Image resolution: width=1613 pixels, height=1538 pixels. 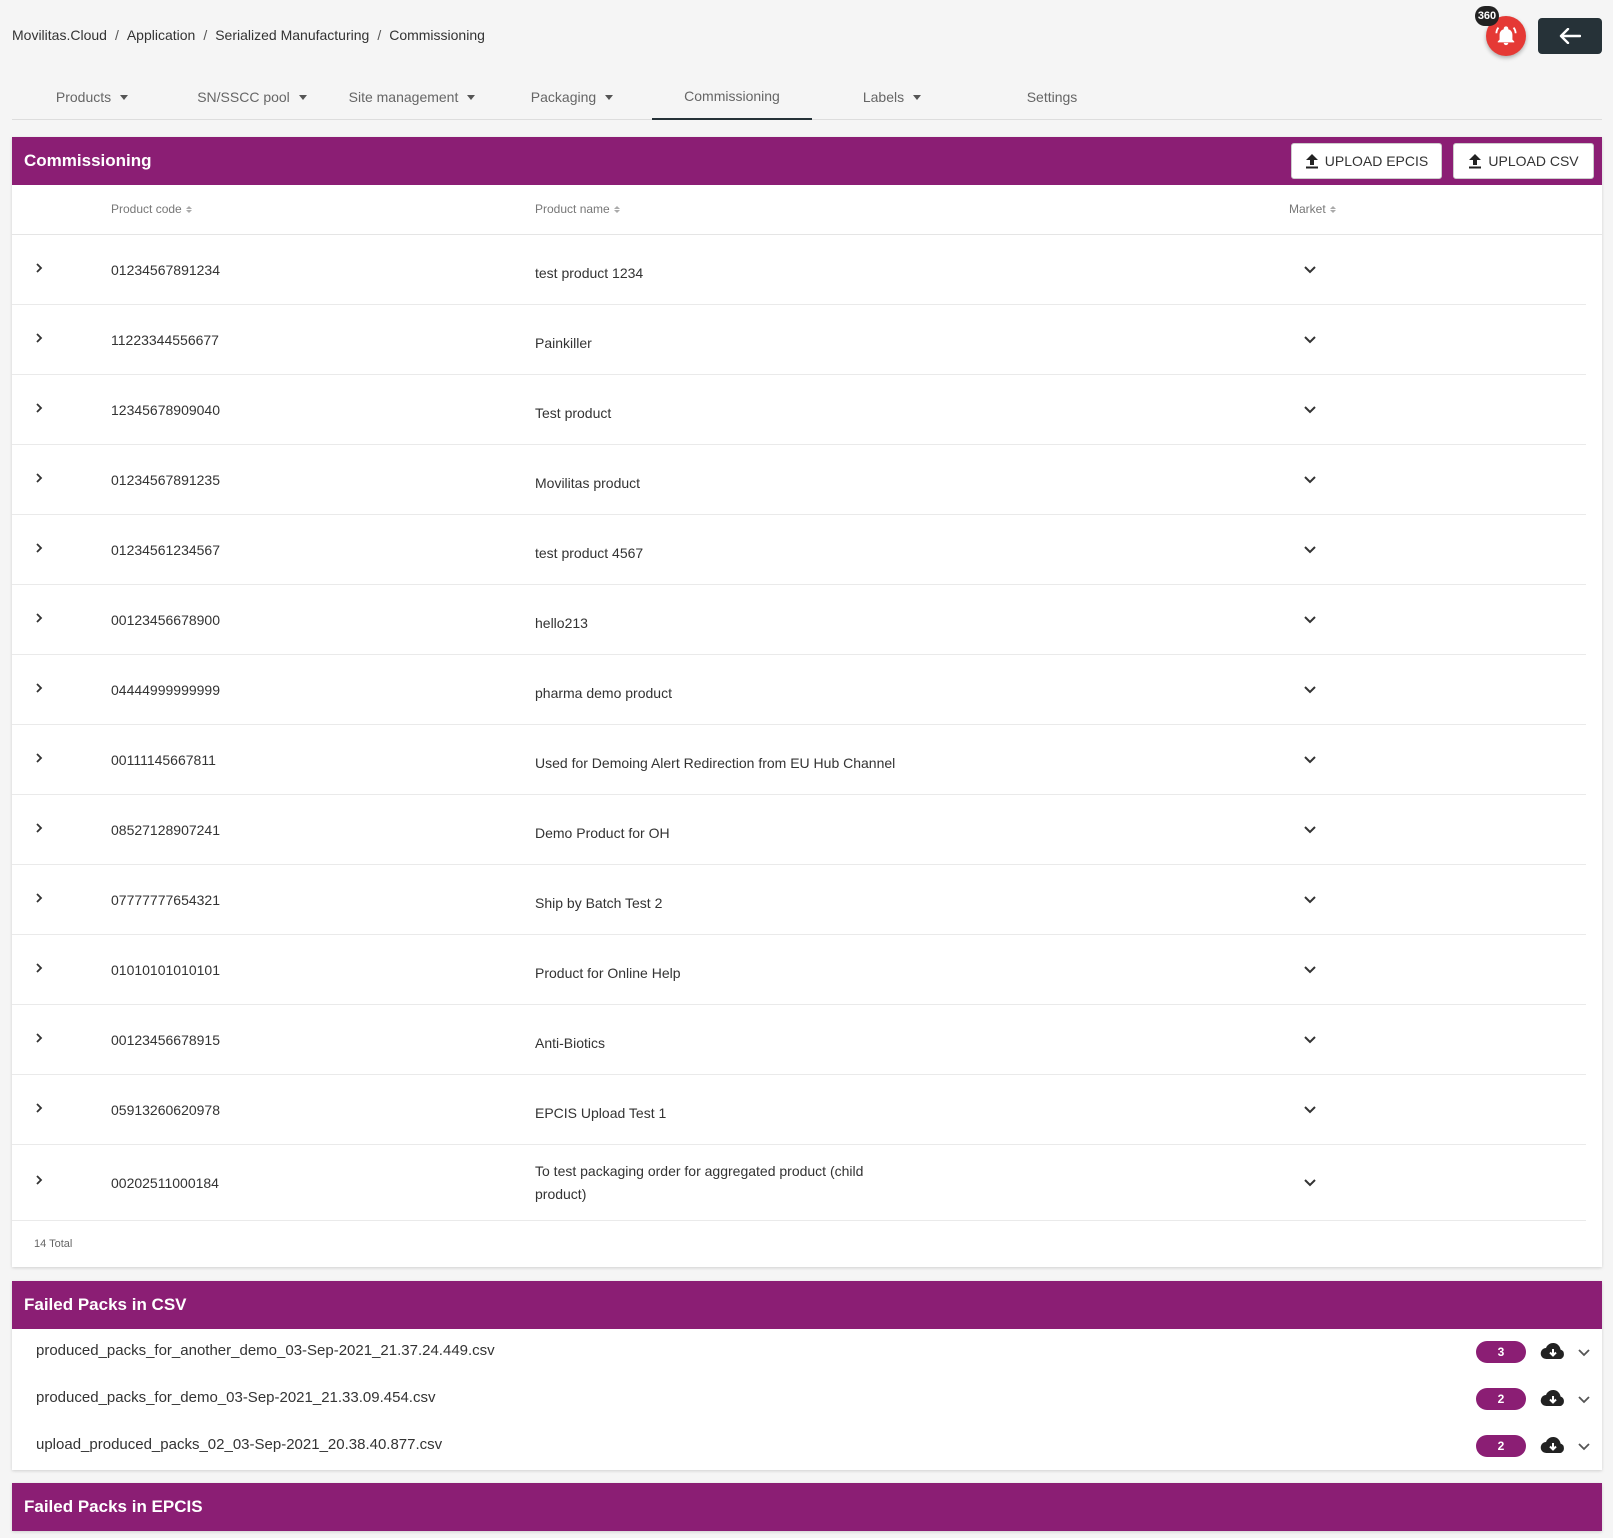 What do you see at coordinates (572, 97) in the screenshot?
I see `tab-packaging: Packaging` at bounding box center [572, 97].